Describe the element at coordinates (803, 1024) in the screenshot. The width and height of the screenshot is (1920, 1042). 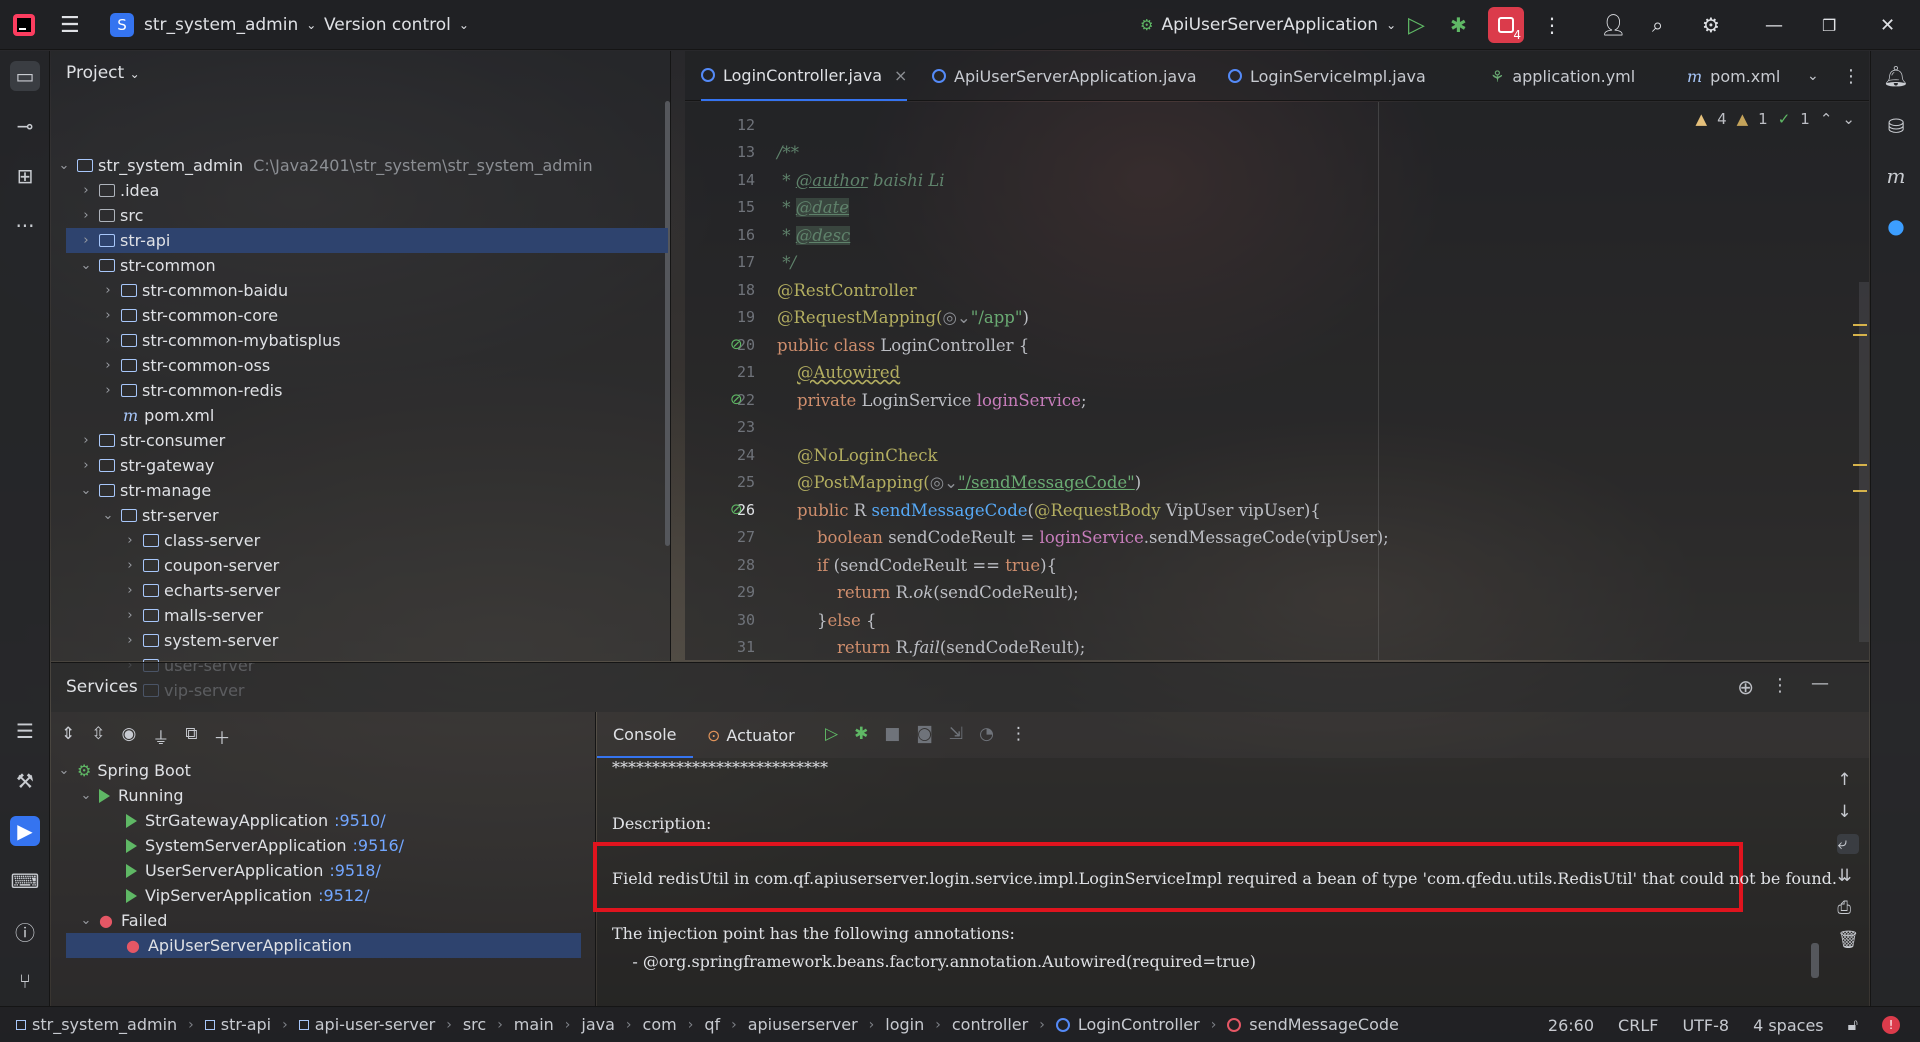
I see `breadcrumb-item: apiuserserver` at that location.